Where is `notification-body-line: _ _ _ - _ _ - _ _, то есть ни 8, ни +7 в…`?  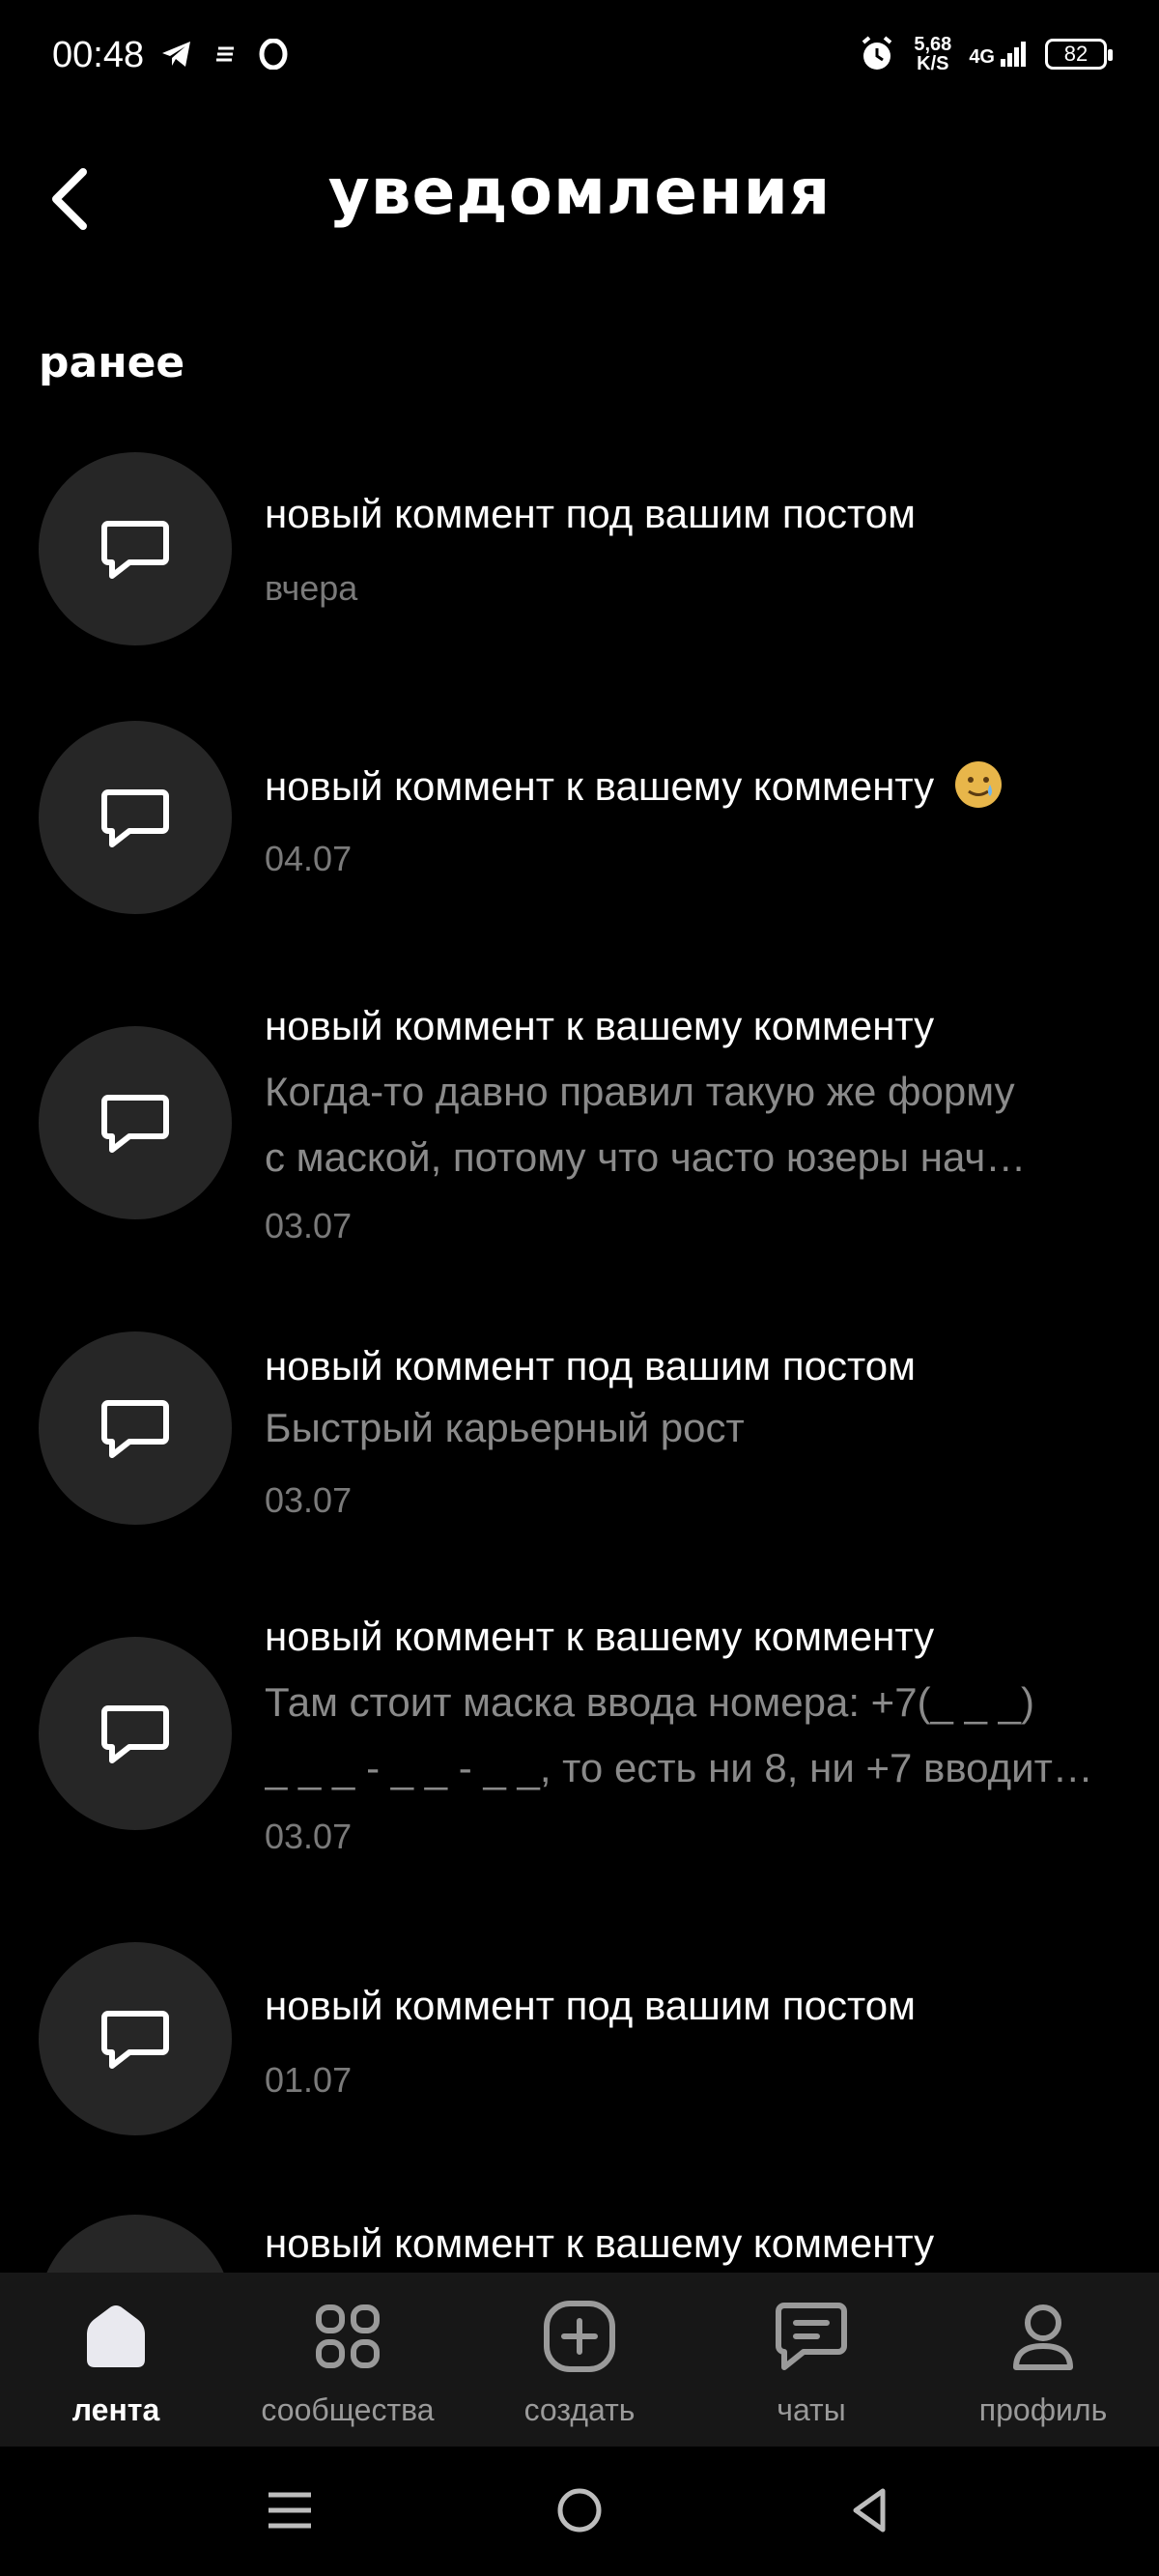 notification-body-line: _ _ _ - _ _ - _ _, то есть ни 8, ни +7 в… is located at coordinates (679, 1768).